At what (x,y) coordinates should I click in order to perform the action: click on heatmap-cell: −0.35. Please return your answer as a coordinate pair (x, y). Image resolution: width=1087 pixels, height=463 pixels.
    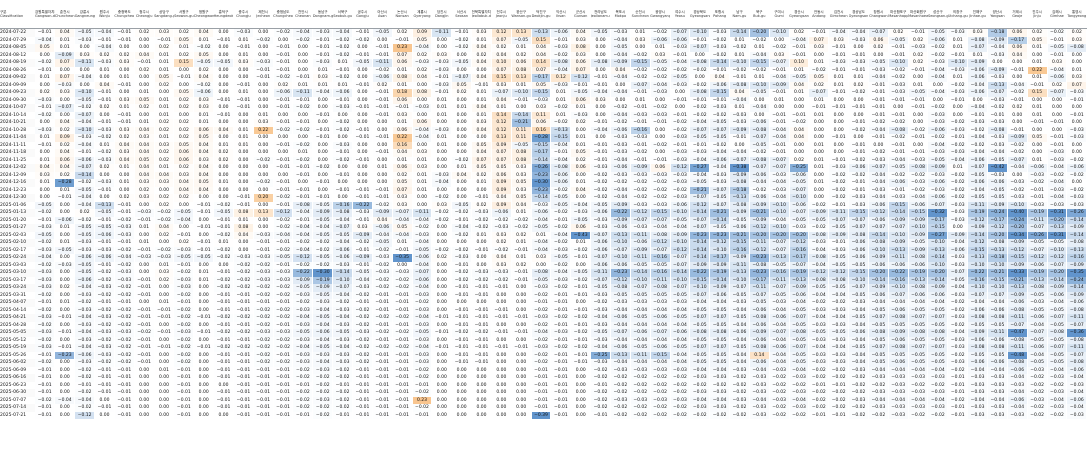
    Looking at the image, I should click on (402, 258).